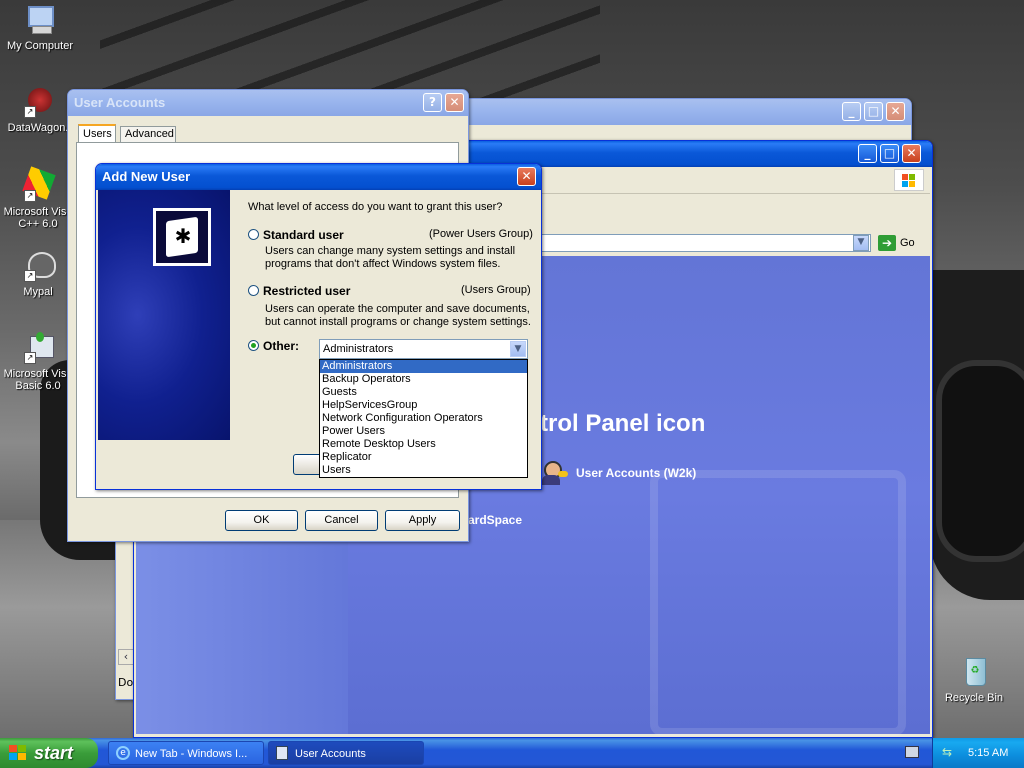 The image size is (1024, 768). I want to click on dropdown-option-replicator: Replicator, so click(423, 457).